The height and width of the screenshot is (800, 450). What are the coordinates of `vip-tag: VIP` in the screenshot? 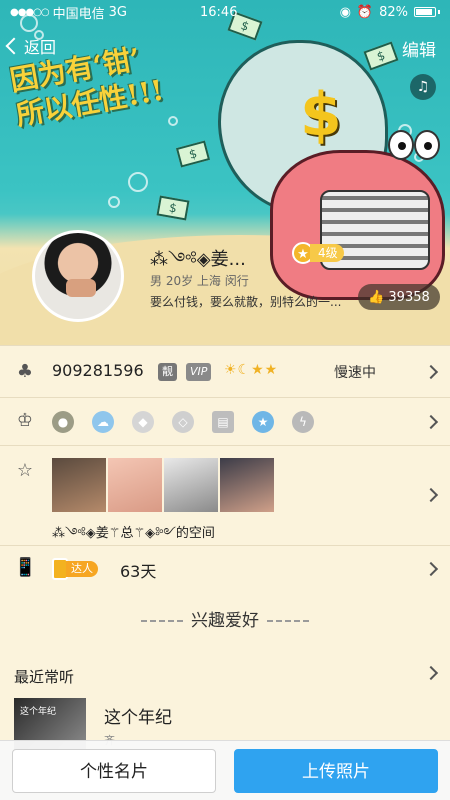 It's located at (199, 372).